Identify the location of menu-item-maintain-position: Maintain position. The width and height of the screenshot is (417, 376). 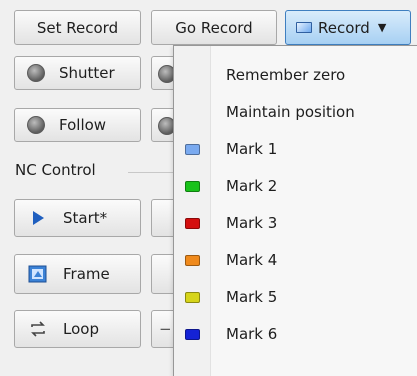
(295, 112).